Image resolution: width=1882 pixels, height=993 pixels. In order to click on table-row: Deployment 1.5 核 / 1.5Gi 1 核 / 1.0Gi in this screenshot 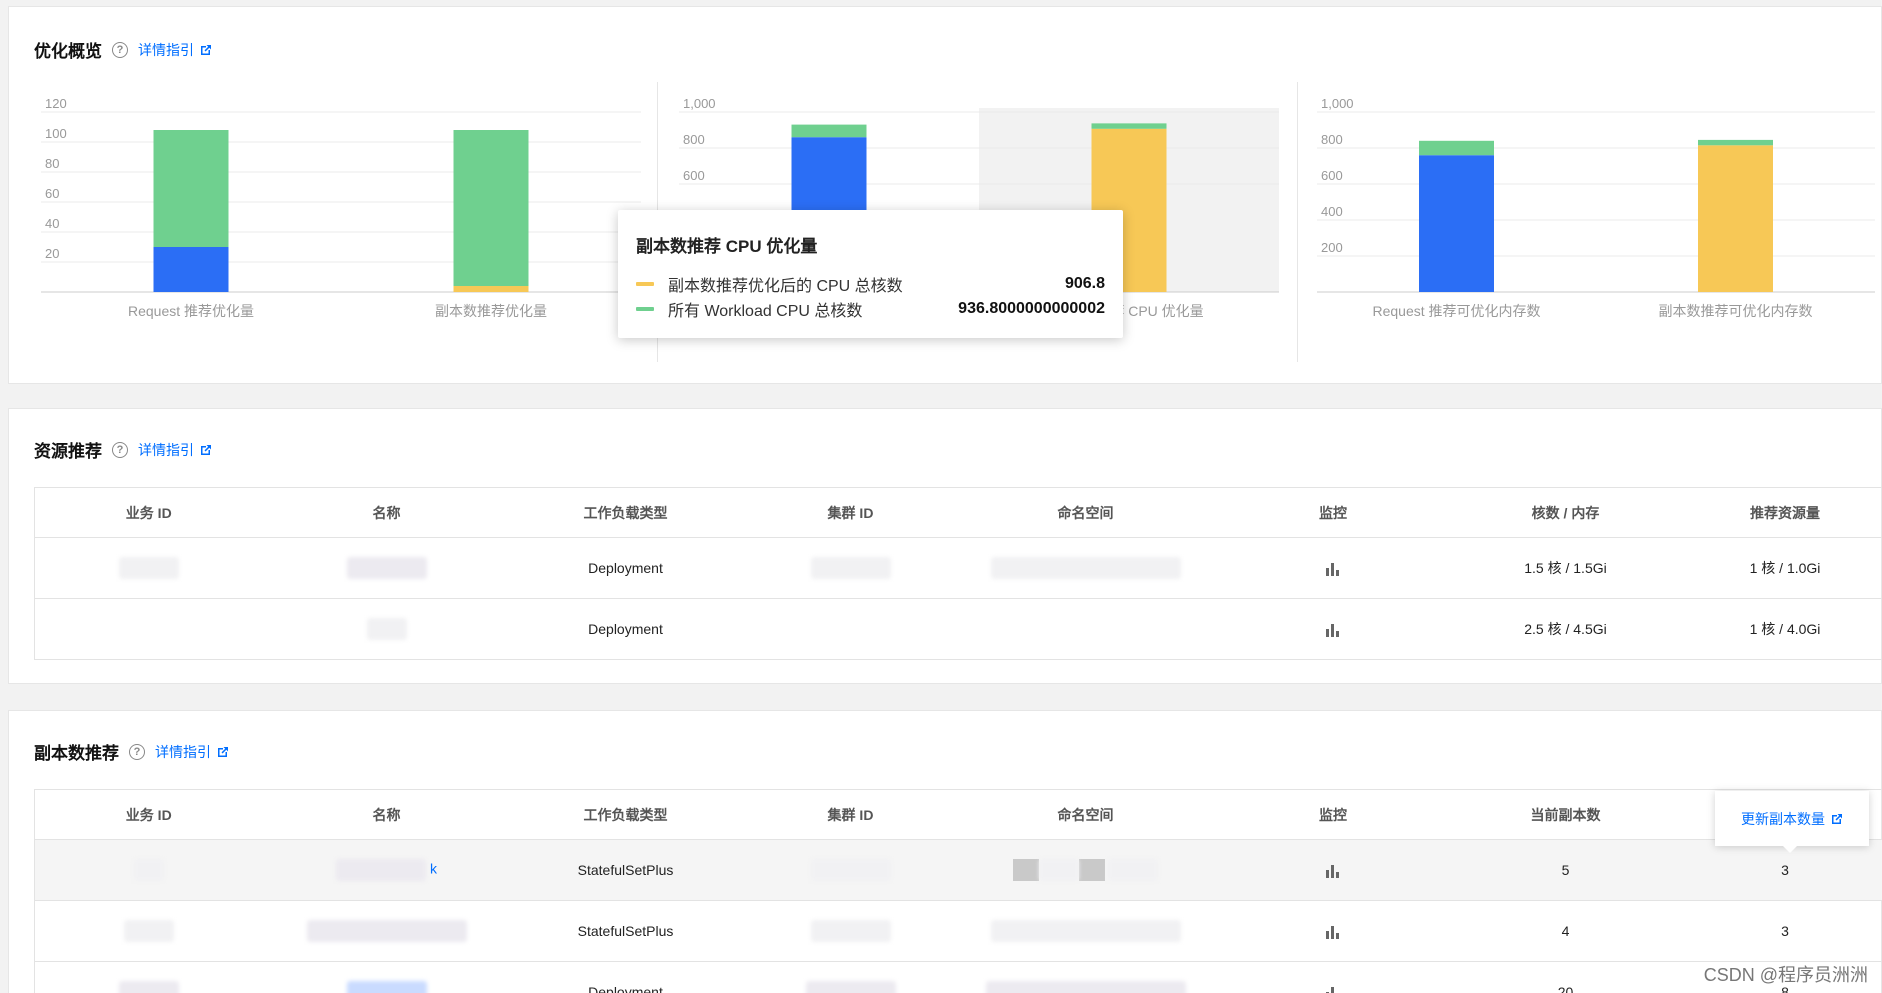, I will do `click(958, 568)`.